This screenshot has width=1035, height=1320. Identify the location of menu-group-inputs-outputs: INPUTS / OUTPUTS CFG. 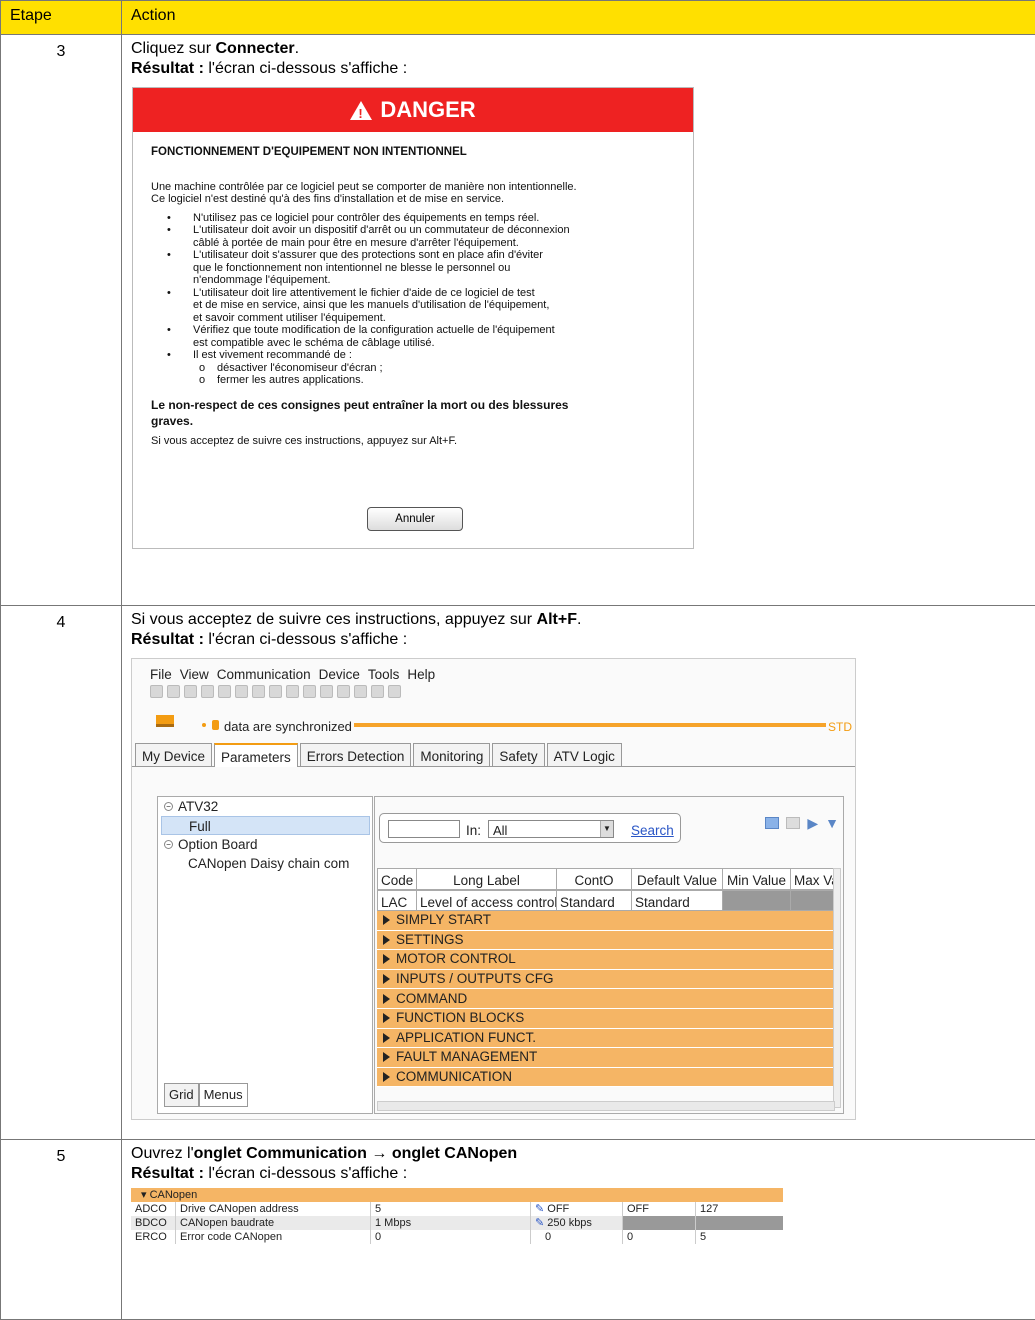
(606, 979).